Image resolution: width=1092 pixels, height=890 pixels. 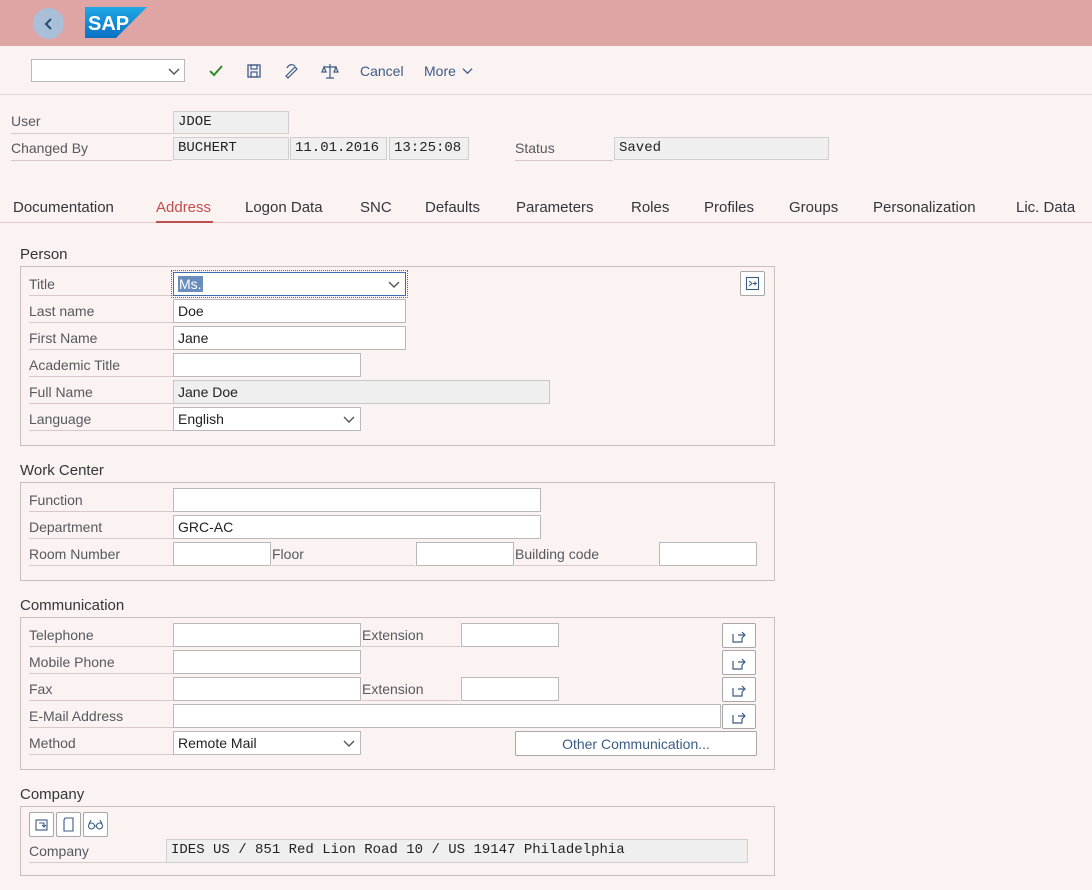 I want to click on tab-address: Address, so click(x=183, y=207).